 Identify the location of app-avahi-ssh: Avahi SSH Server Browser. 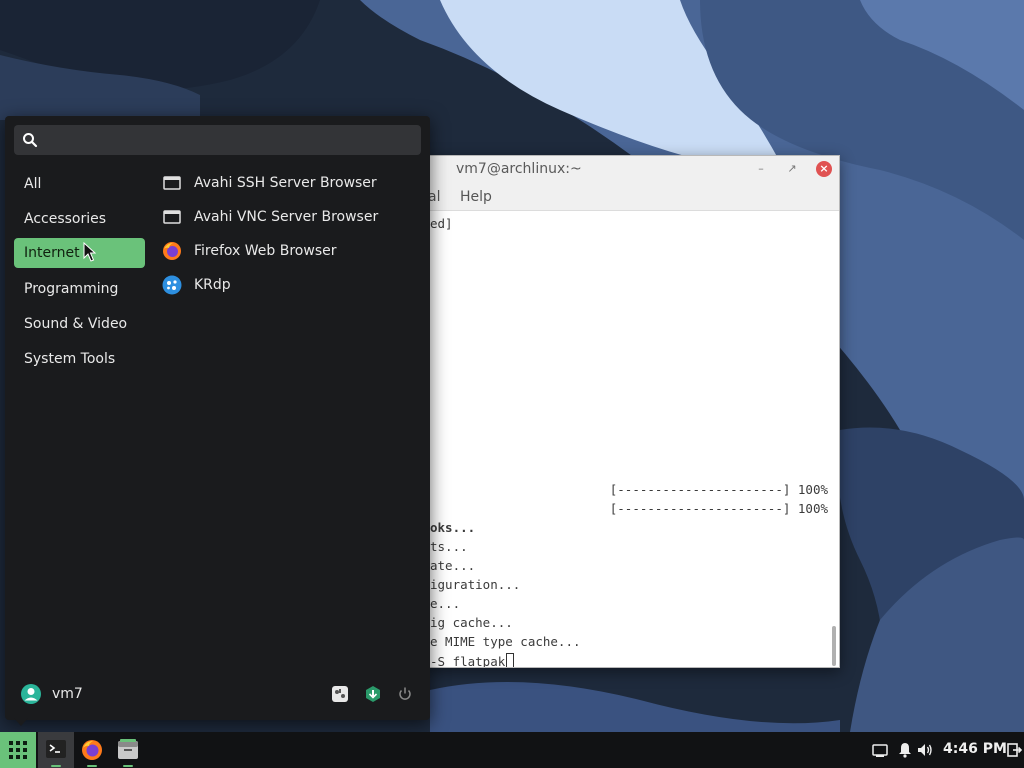
(290, 183).